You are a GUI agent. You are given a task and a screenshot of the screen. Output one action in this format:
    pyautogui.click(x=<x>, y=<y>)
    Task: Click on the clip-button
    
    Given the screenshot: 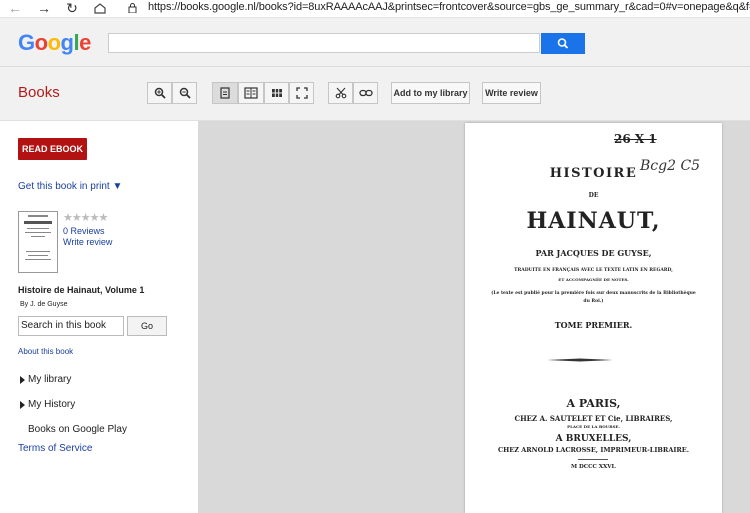 What is the action you would take?
    pyautogui.click(x=340, y=93)
    